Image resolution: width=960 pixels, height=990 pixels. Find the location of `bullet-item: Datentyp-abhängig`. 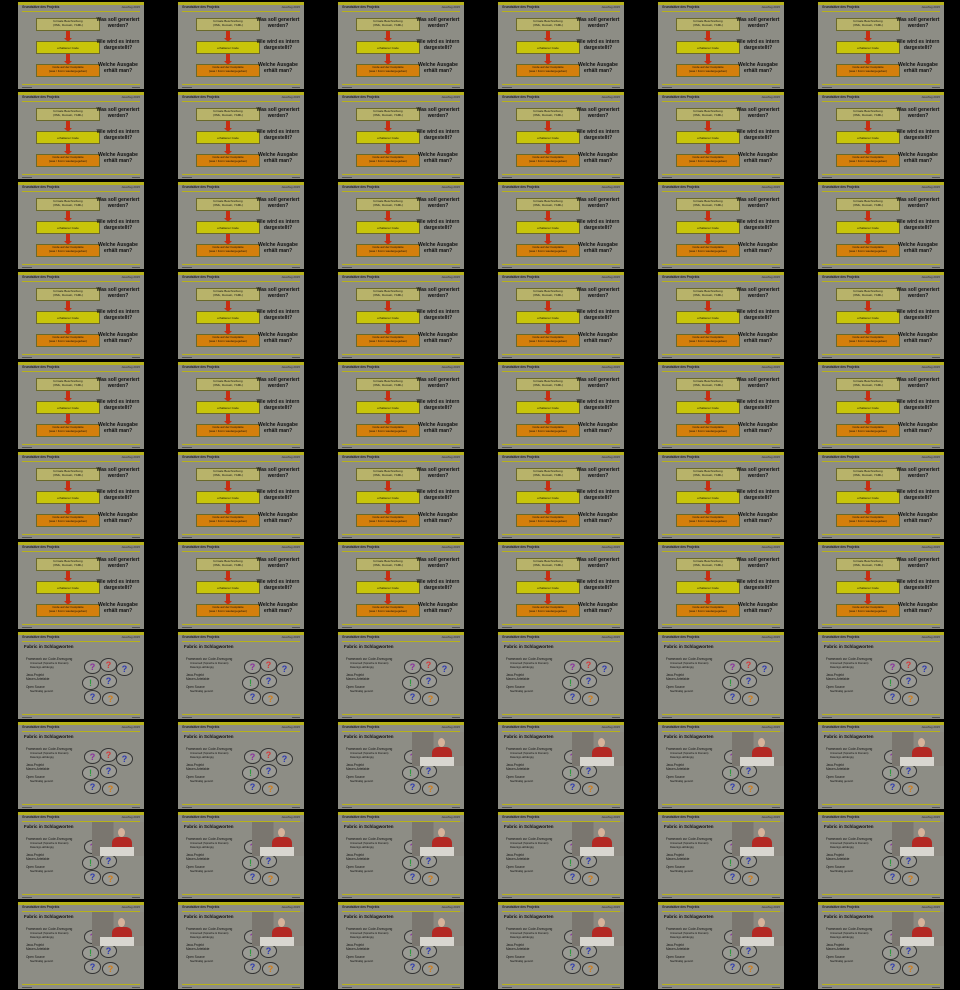

bullet-item: Datentyp-abhängig is located at coordinates (522, 757).